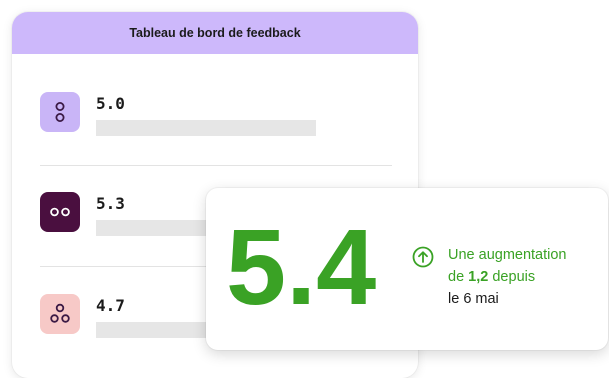 This screenshot has height=378, width=609. What do you see at coordinates (110, 203) in the screenshot?
I see `metric-value: 5.3` at bounding box center [110, 203].